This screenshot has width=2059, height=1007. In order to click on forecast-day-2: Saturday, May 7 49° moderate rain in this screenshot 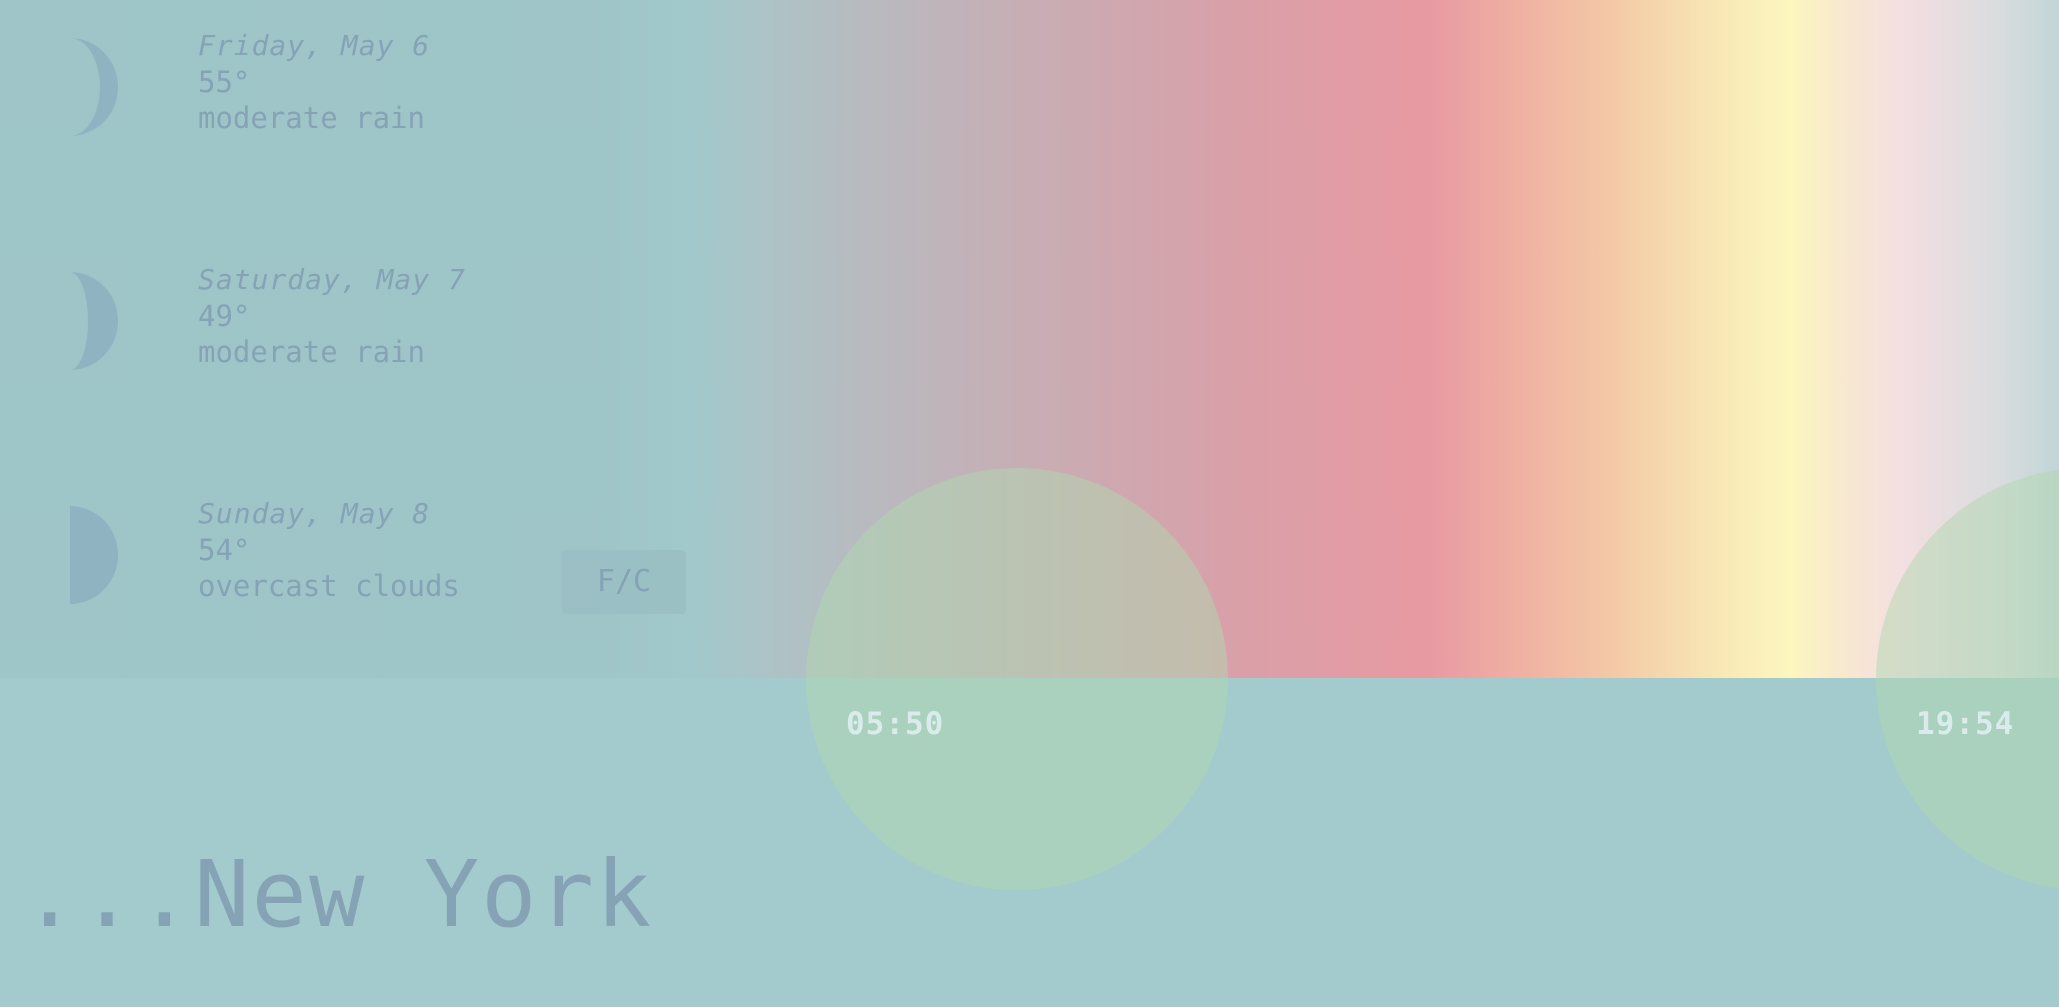, I will do `click(350, 332)`.